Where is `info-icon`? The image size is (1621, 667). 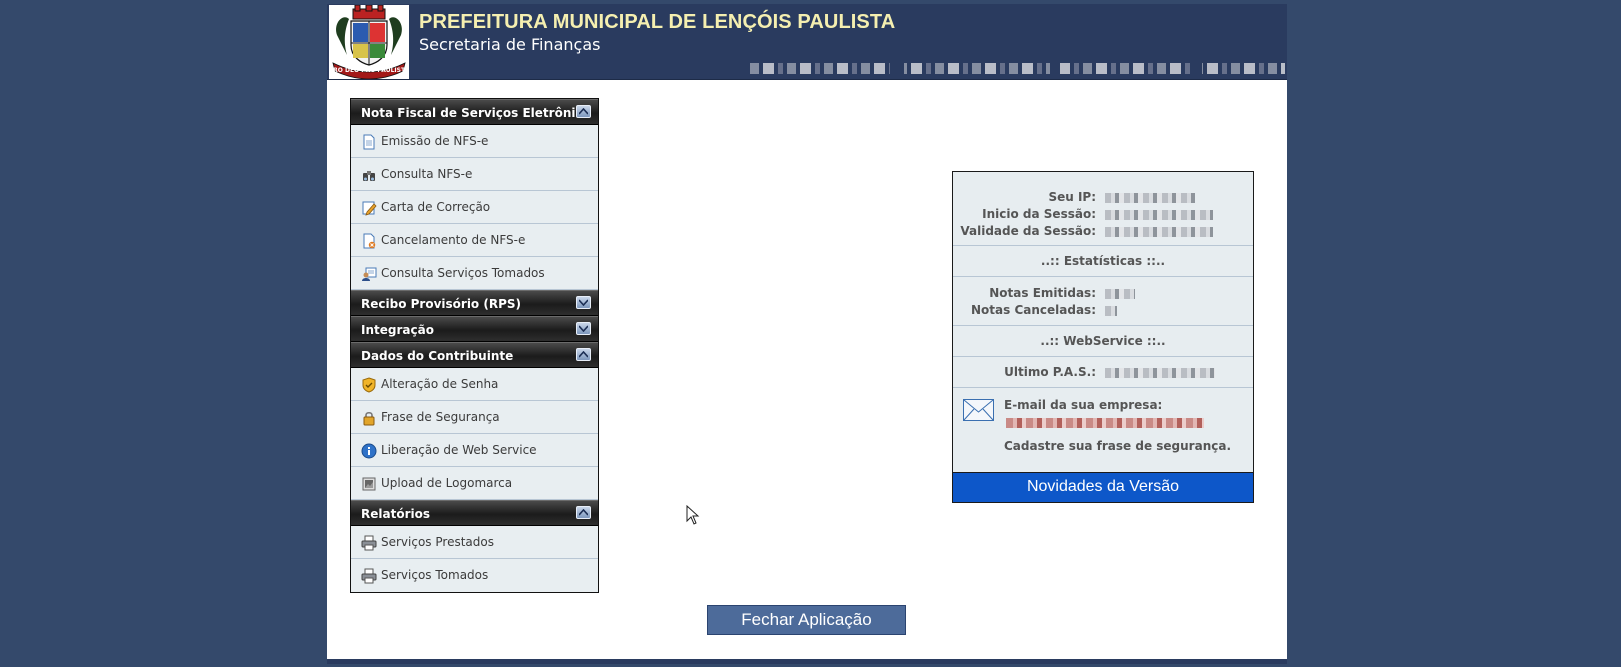
info-icon is located at coordinates (369, 451).